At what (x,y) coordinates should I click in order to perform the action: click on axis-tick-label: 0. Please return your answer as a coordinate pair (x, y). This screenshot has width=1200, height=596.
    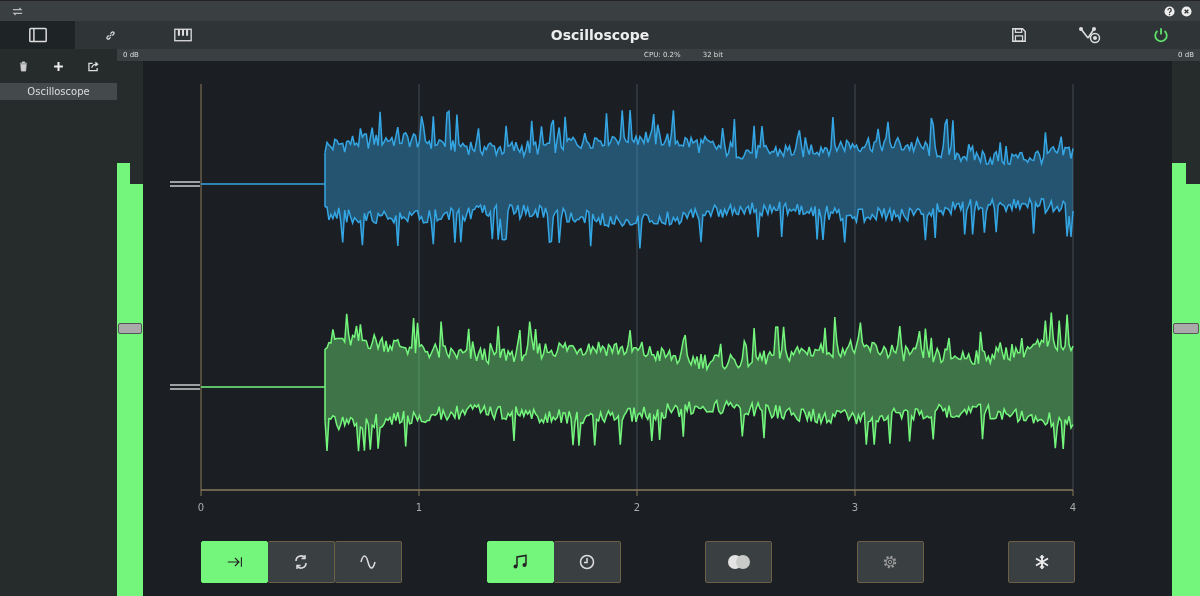
    Looking at the image, I should click on (201, 507).